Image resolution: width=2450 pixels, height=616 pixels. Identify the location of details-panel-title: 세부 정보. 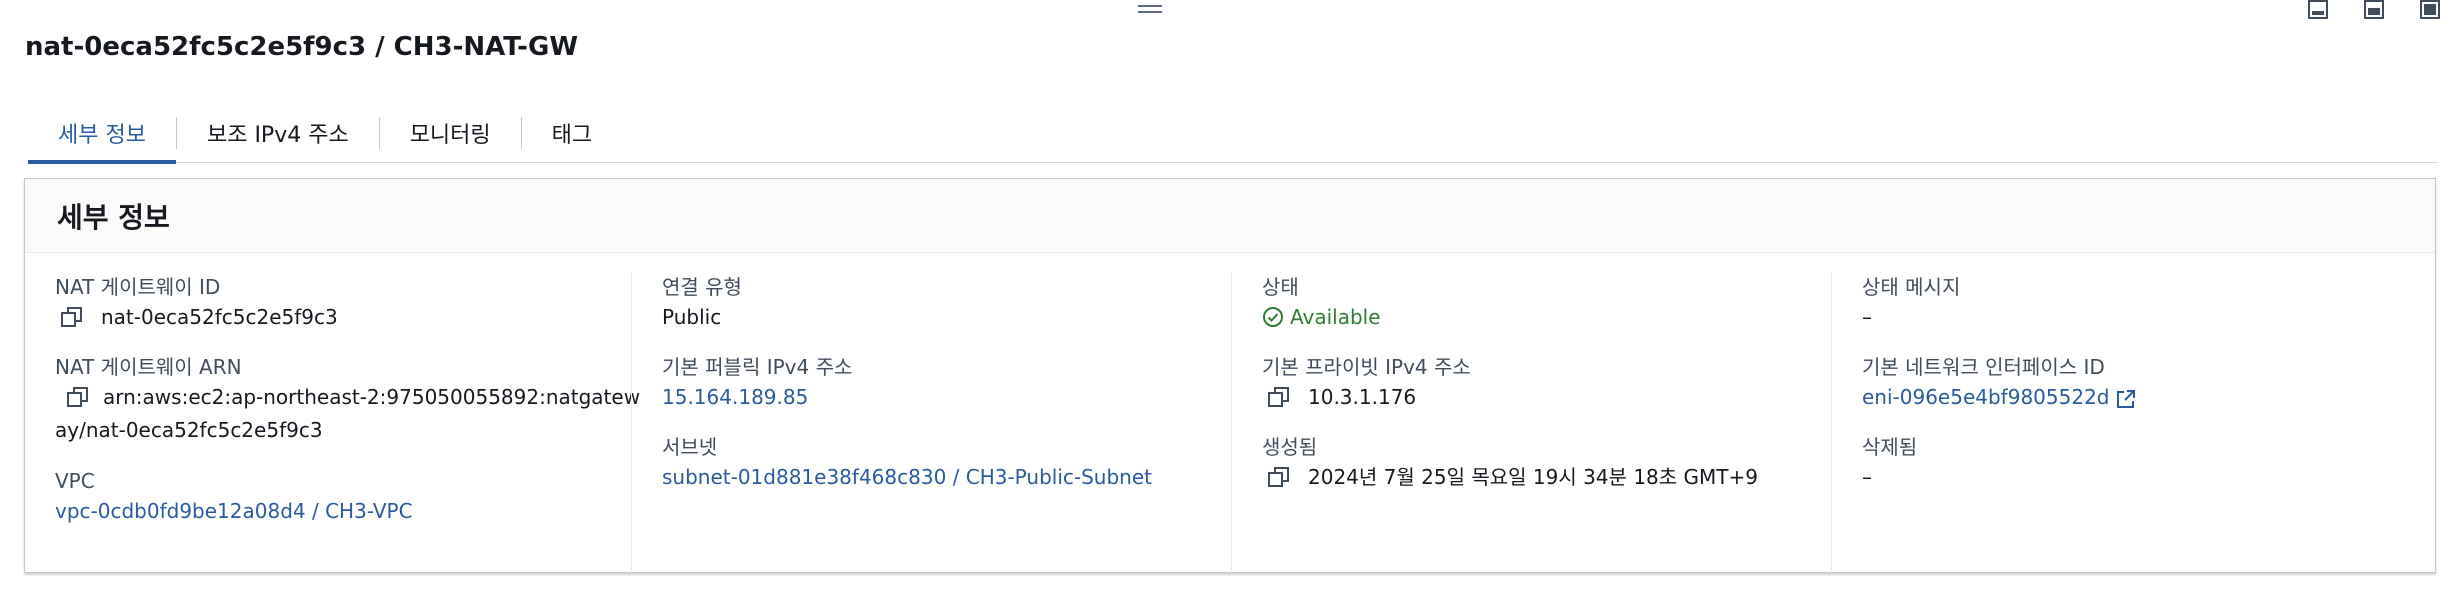
(113, 217).